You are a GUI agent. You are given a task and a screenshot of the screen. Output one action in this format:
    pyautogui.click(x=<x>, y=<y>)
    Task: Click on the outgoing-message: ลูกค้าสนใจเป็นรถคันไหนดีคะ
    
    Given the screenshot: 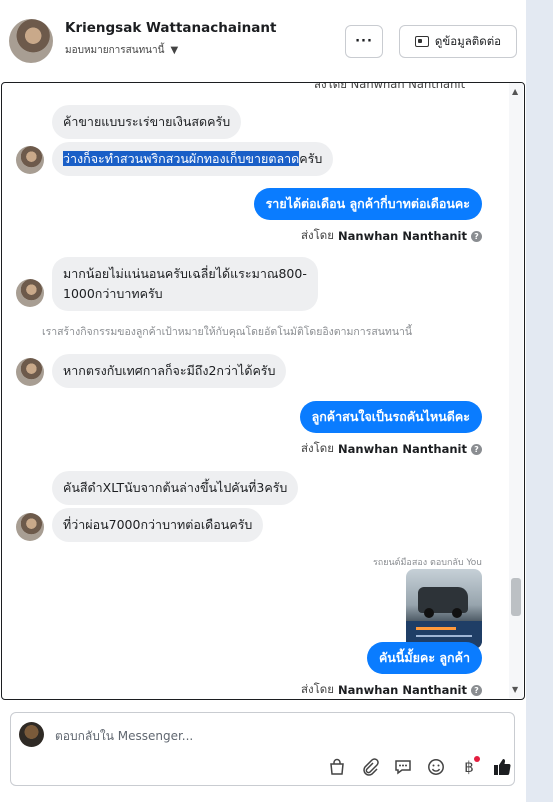 What is the action you would take?
    pyautogui.click(x=390, y=417)
    